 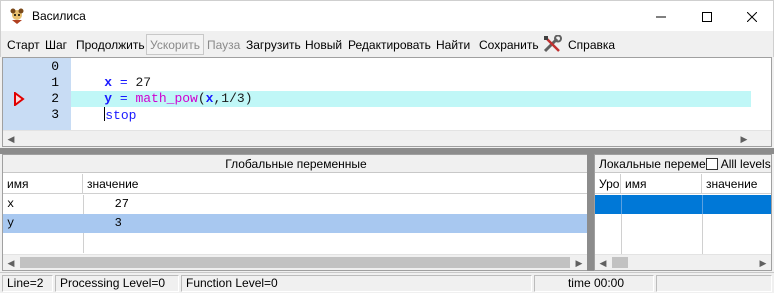 I want to click on load-button: Загрузить, so click(x=273, y=45).